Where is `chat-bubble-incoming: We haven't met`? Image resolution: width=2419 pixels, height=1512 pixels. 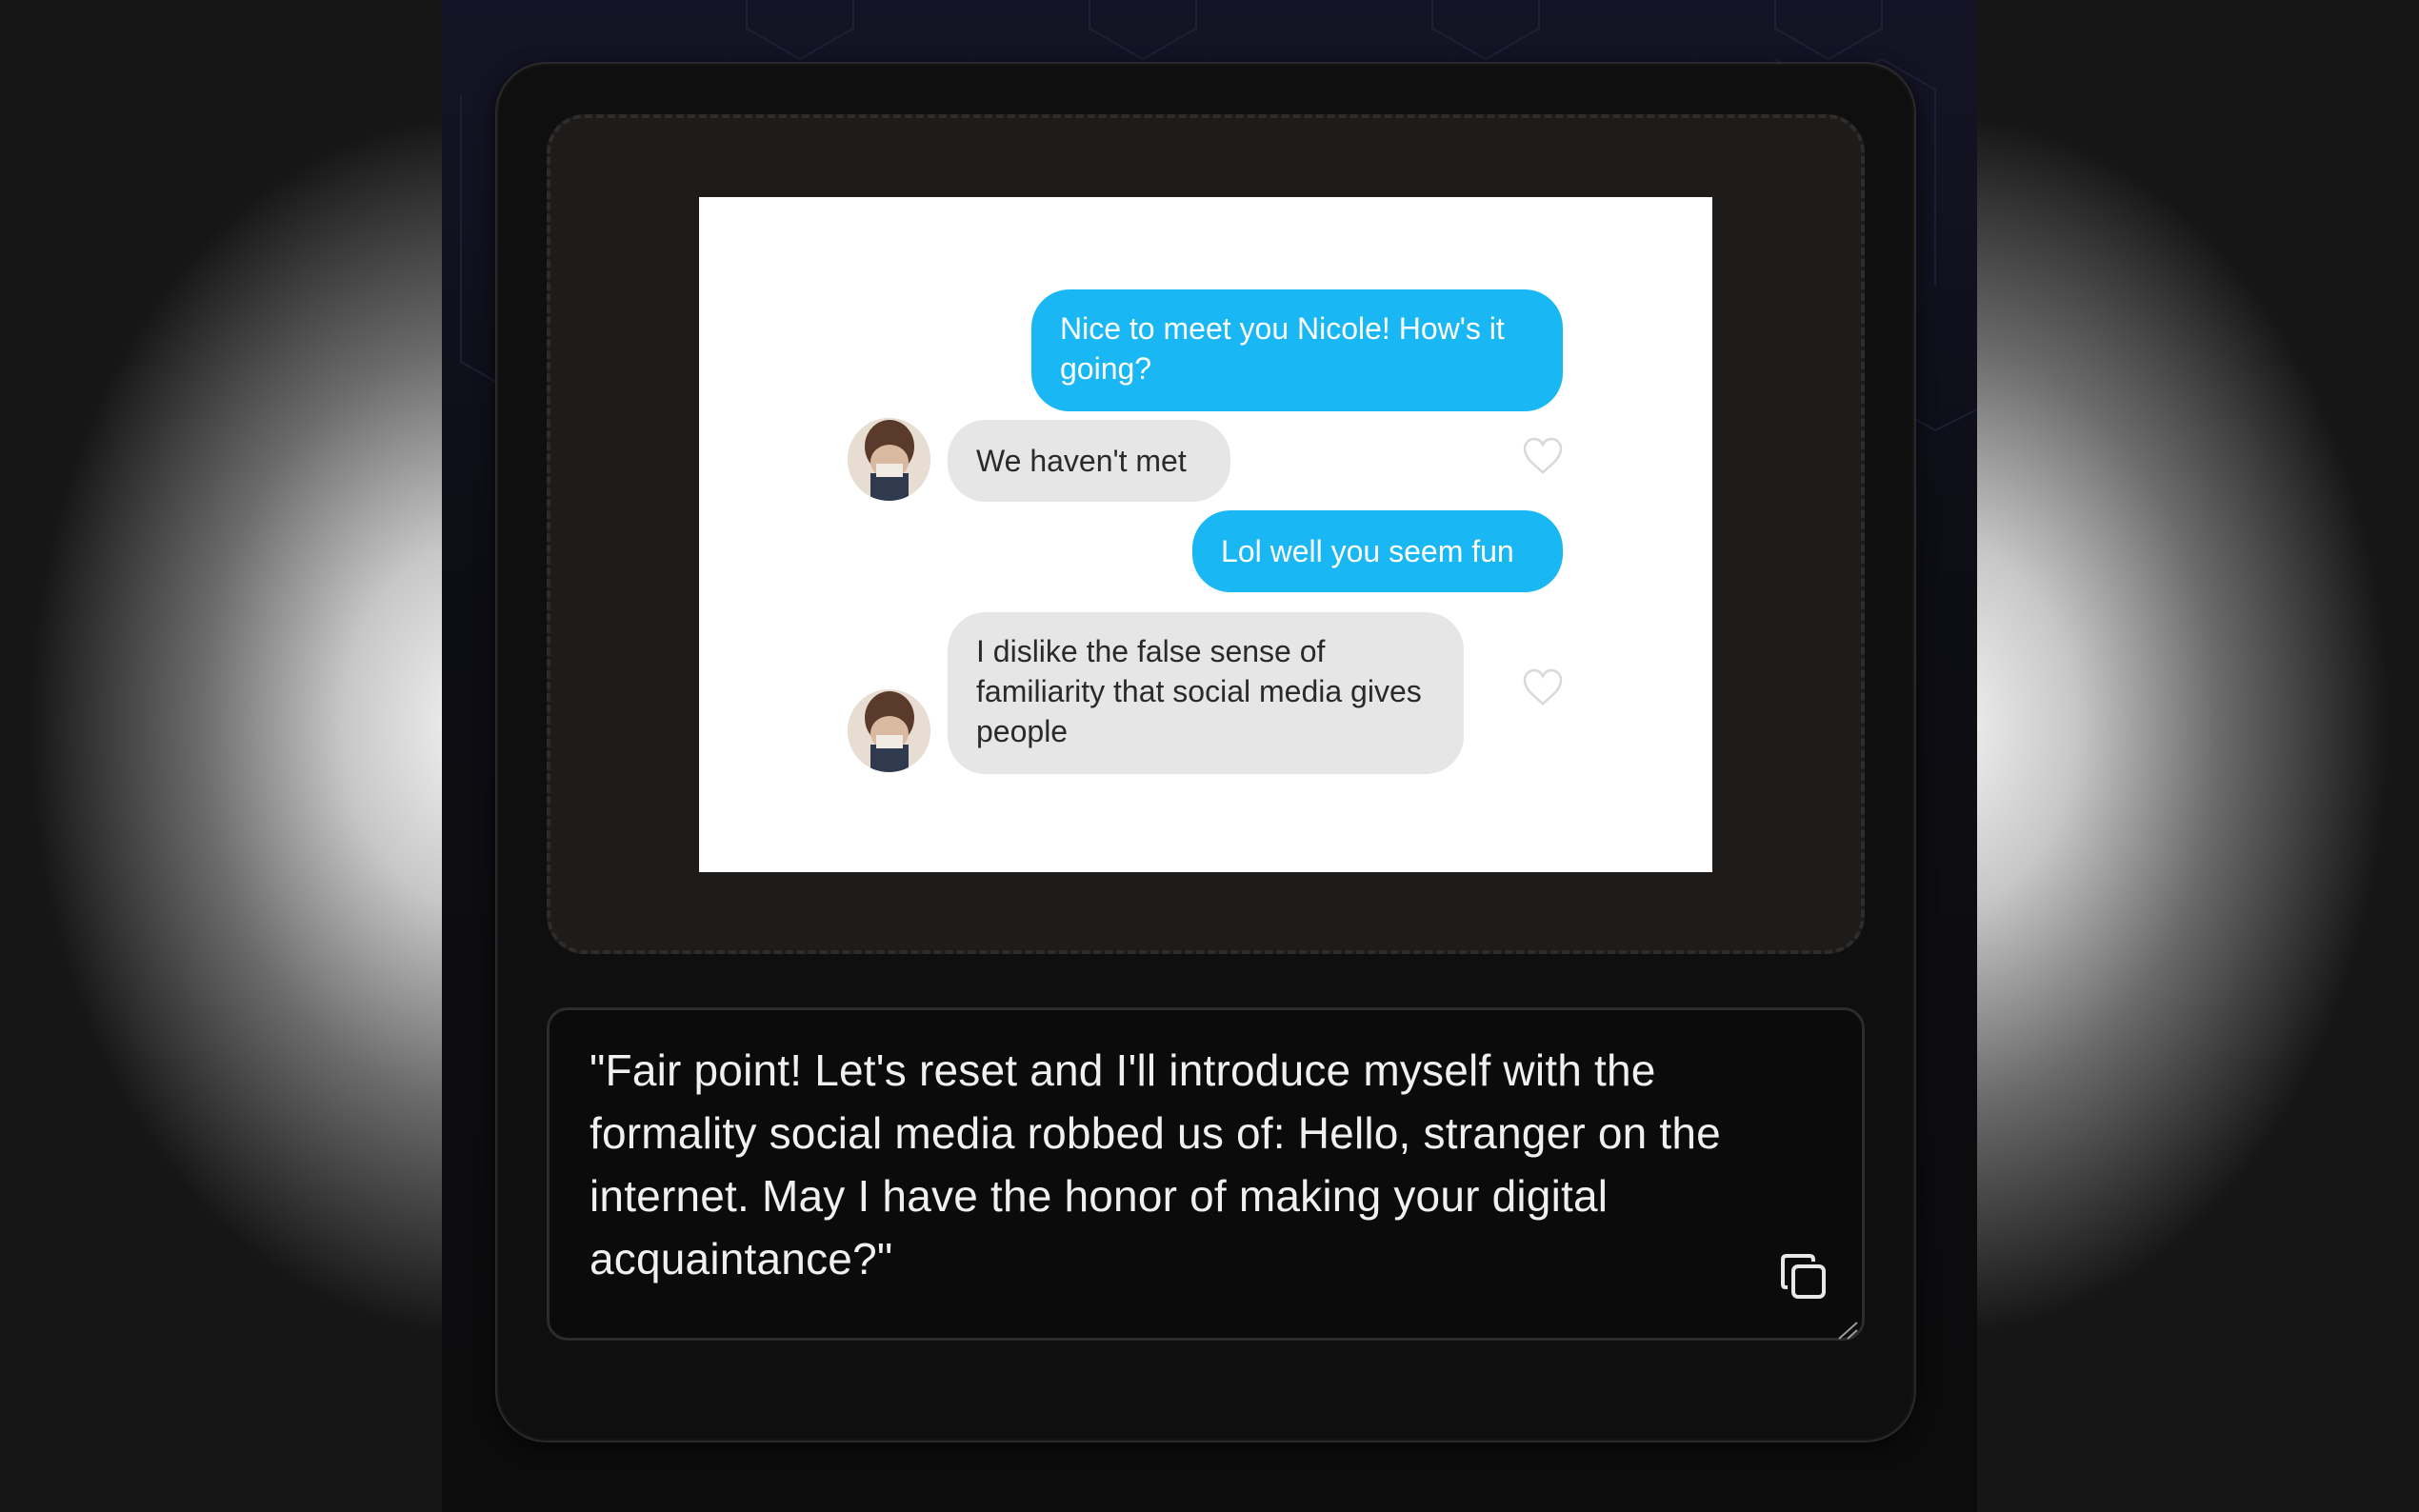 chat-bubble-incoming: We haven't met is located at coordinates (1089, 461).